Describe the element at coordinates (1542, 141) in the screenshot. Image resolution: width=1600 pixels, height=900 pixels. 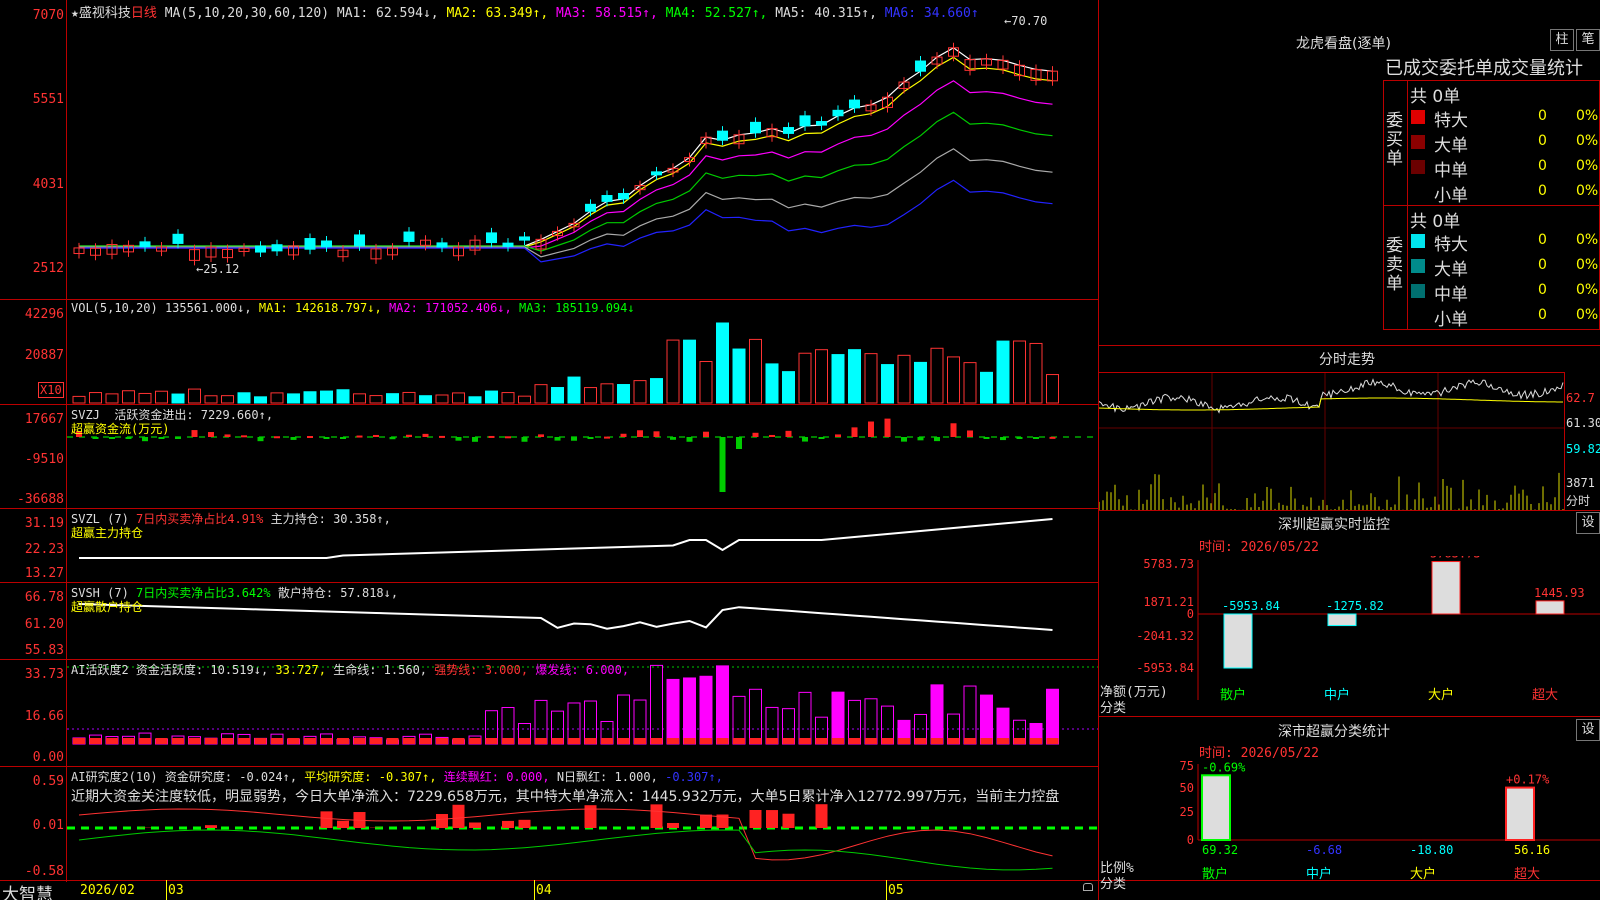
I see `buy-row-count: 0` at that location.